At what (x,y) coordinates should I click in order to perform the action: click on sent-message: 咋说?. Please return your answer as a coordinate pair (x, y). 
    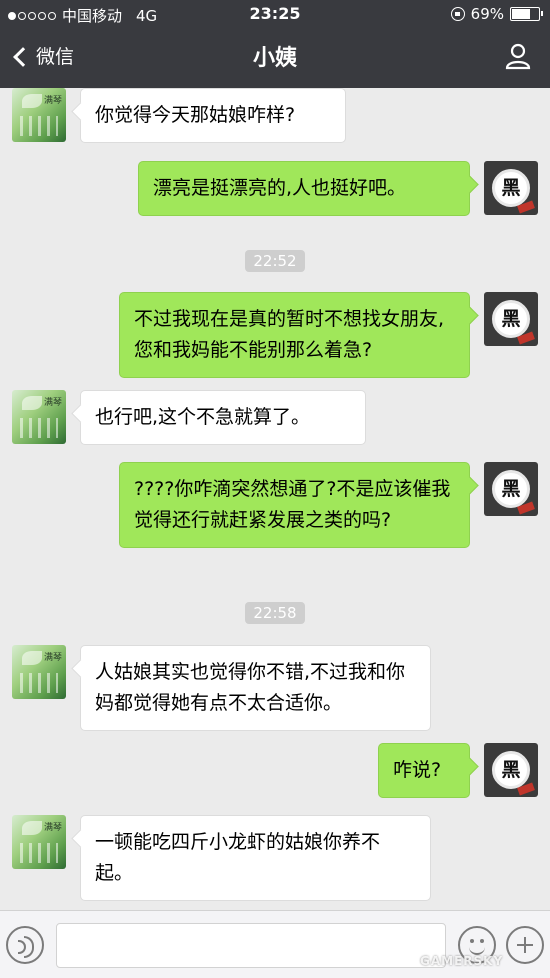
    Looking at the image, I should click on (424, 770).